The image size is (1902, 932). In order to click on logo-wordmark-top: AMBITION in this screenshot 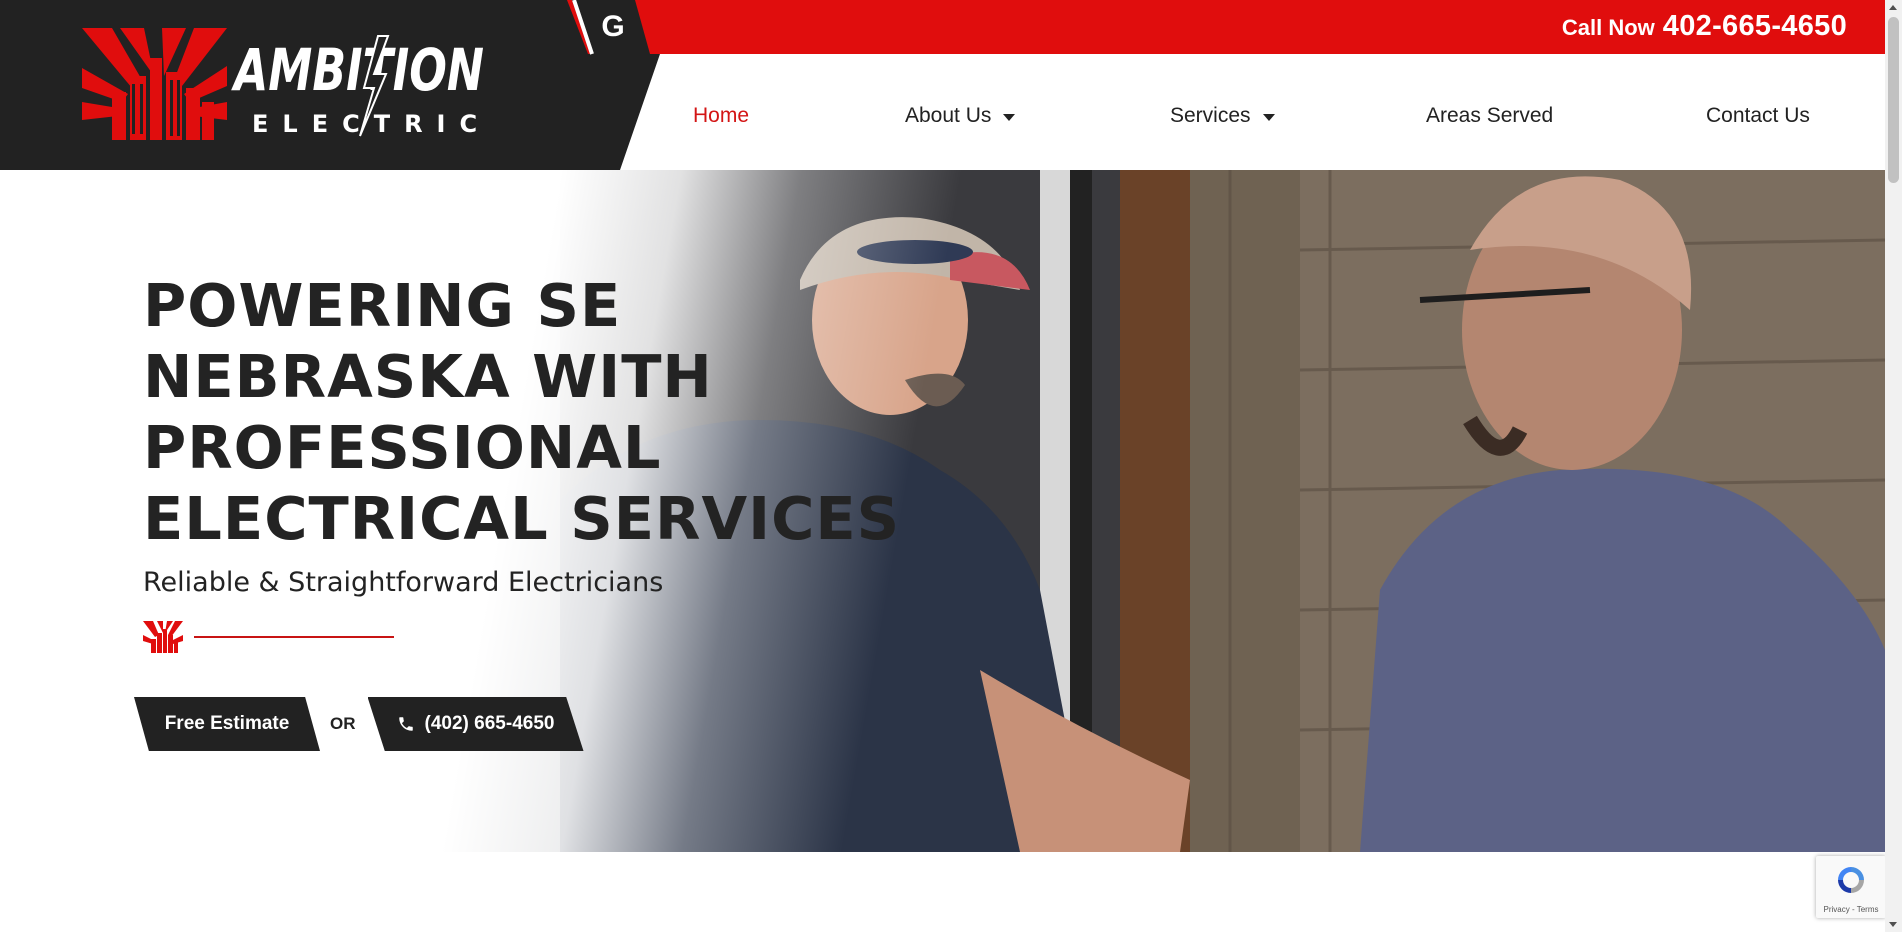, I will do `click(357, 70)`.